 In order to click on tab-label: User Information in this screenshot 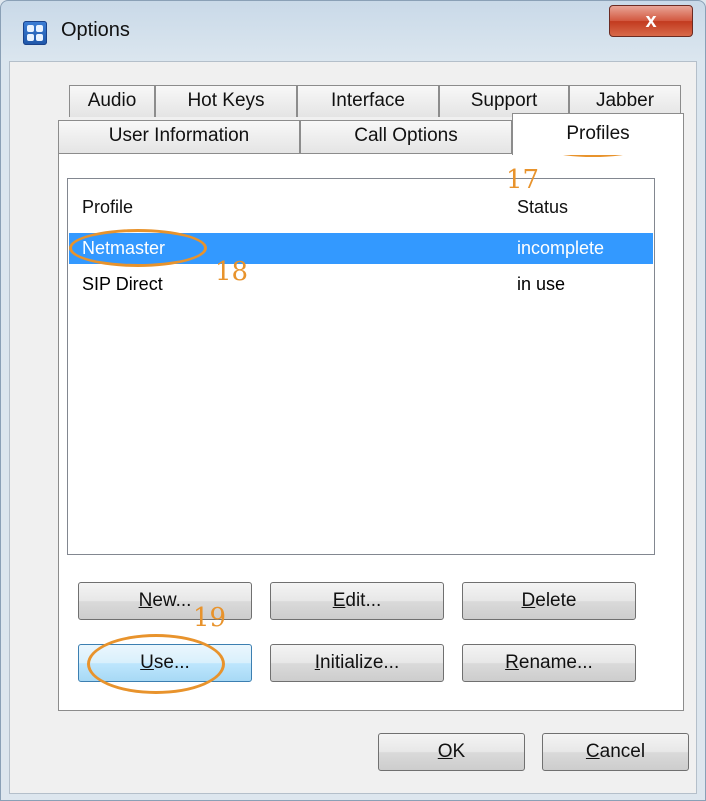, I will do `click(179, 135)`.